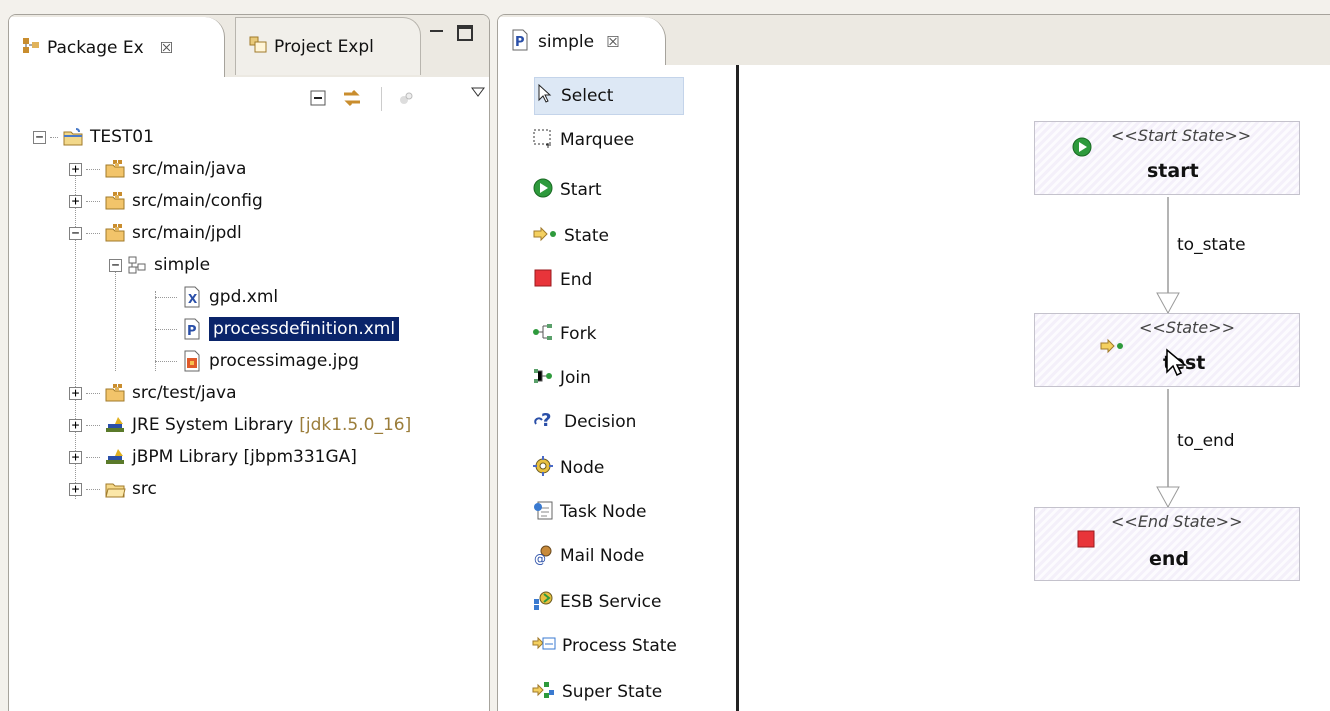 The width and height of the screenshot is (1330, 711). What do you see at coordinates (607, 190) in the screenshot?
I see `palette-item-start: Start` at bounding box center [607, 190].